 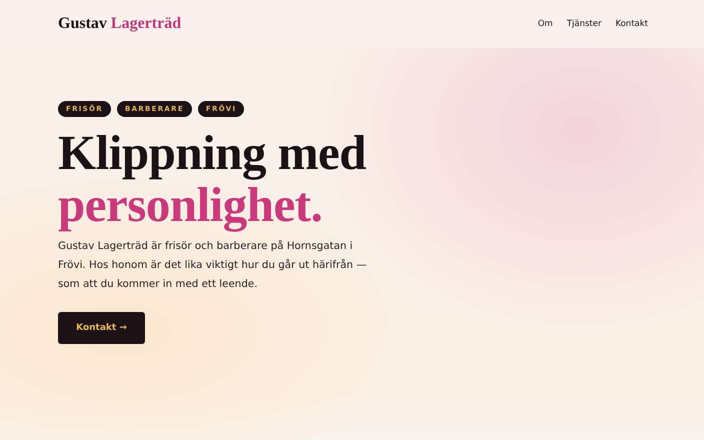 What do you see at coordinates (545, 24) in the screenshot?
I see `nav-link: Om` at bounding box center [545, 24].